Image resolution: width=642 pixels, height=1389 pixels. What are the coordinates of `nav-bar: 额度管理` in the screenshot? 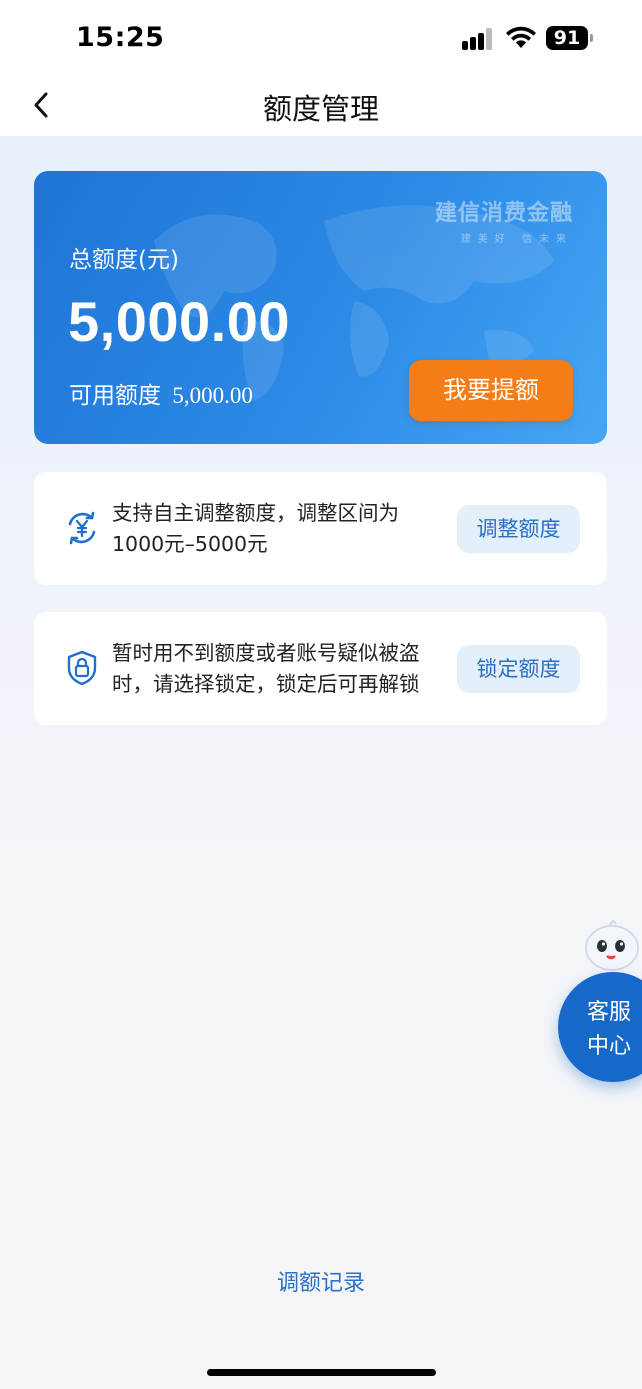 It's located at (321, 106).